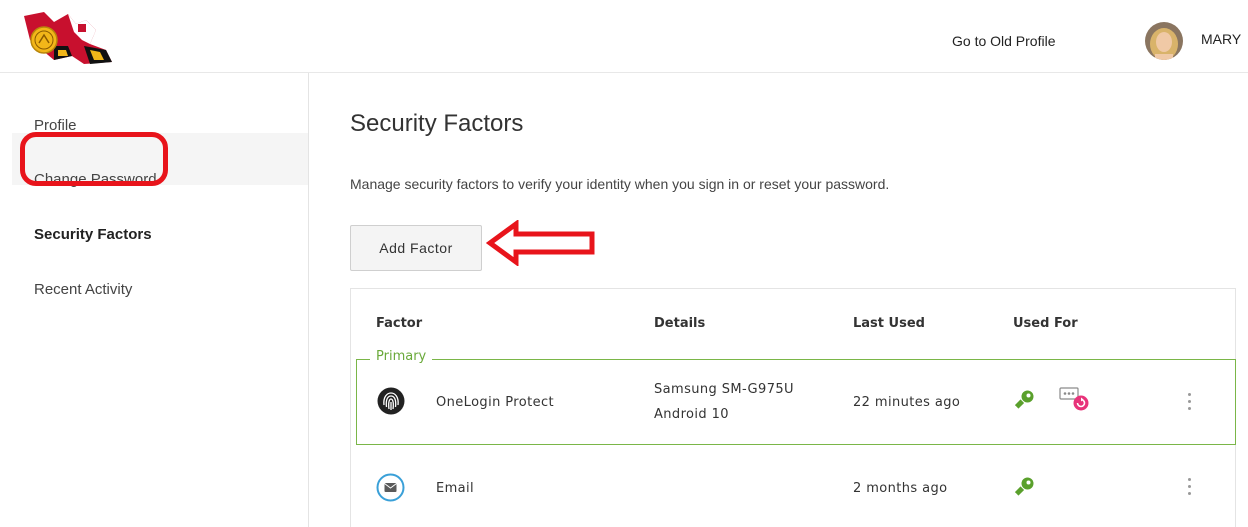  Describe the element at coordinates (1074, 399) in the screenshot. I see `password-reset-icon` at that location.